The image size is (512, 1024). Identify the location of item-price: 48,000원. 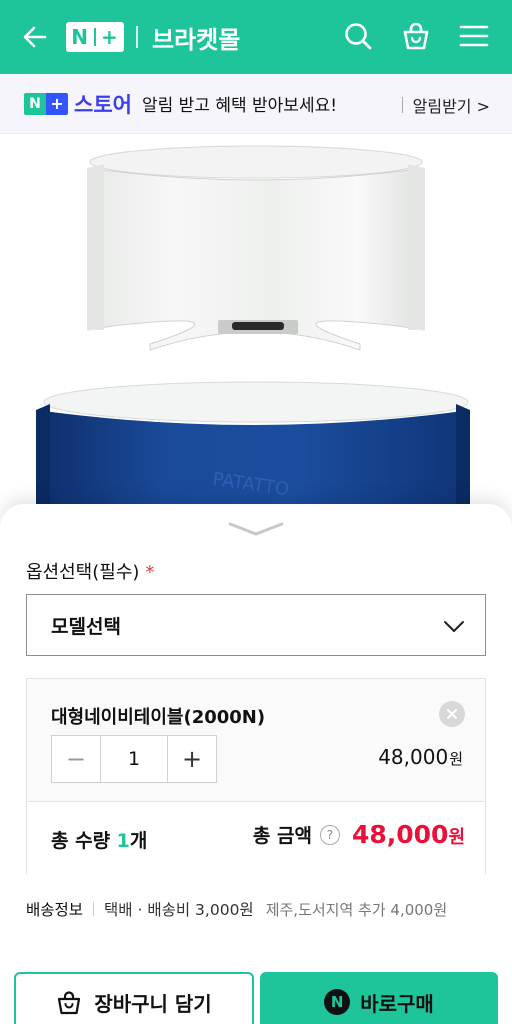
(420, 757).